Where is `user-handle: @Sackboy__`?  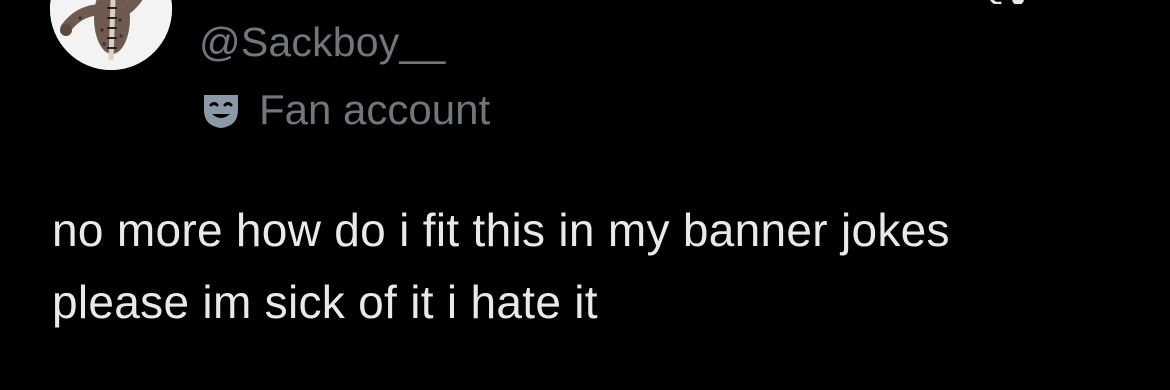 user-handle: @Sackboy__ is located at coordinates (322, 42).